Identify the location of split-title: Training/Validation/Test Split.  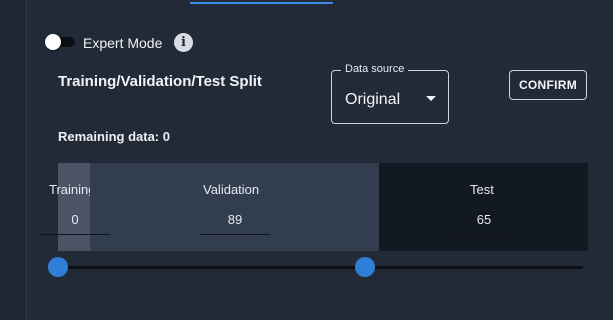
(160, 81).